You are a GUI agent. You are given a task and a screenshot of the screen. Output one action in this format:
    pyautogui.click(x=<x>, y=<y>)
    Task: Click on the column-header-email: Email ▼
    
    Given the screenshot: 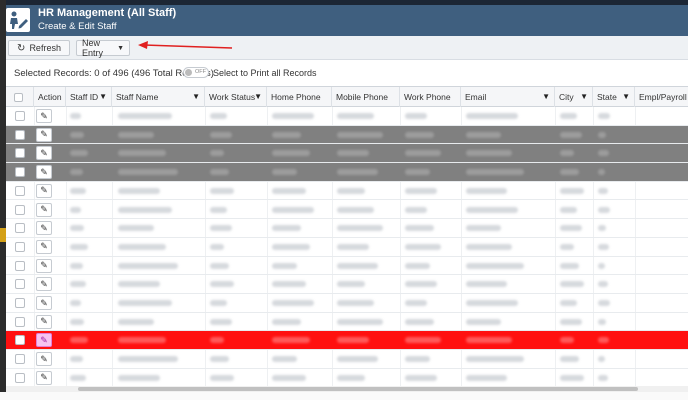 What is the action you would take?
    pyautogui.click(x=508, y=97)
    